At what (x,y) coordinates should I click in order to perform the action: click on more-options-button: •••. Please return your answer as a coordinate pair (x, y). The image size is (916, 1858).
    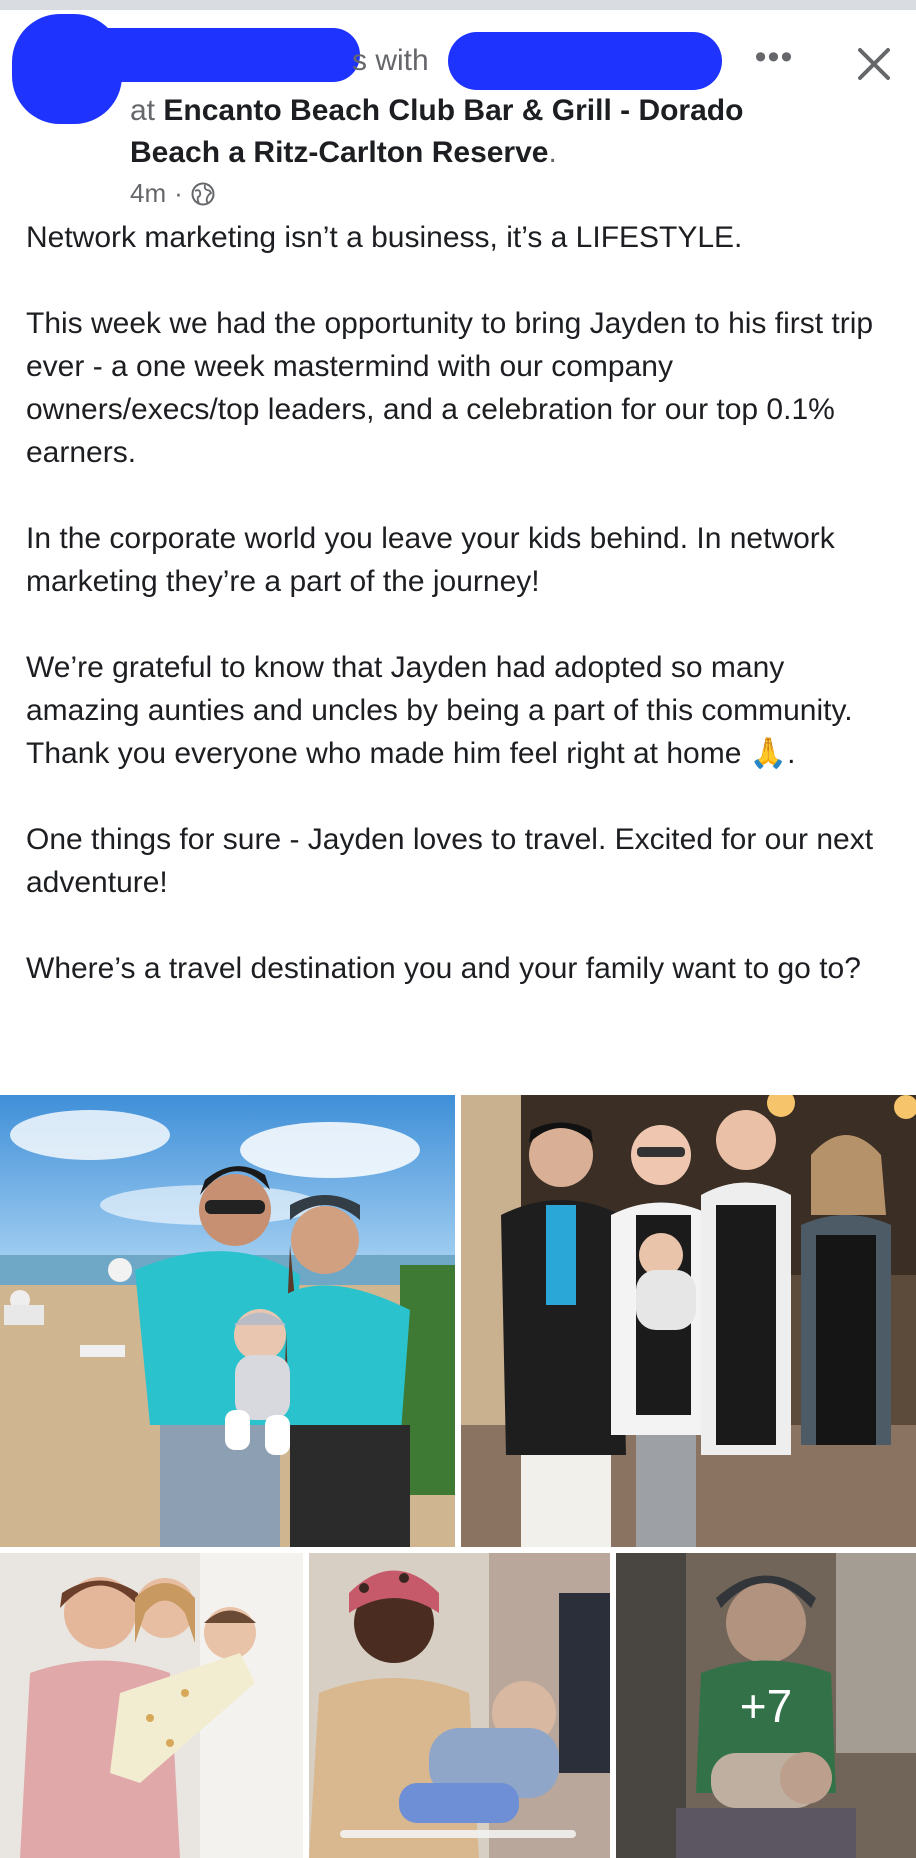
    Looking at the image, I should click on (774, 61).